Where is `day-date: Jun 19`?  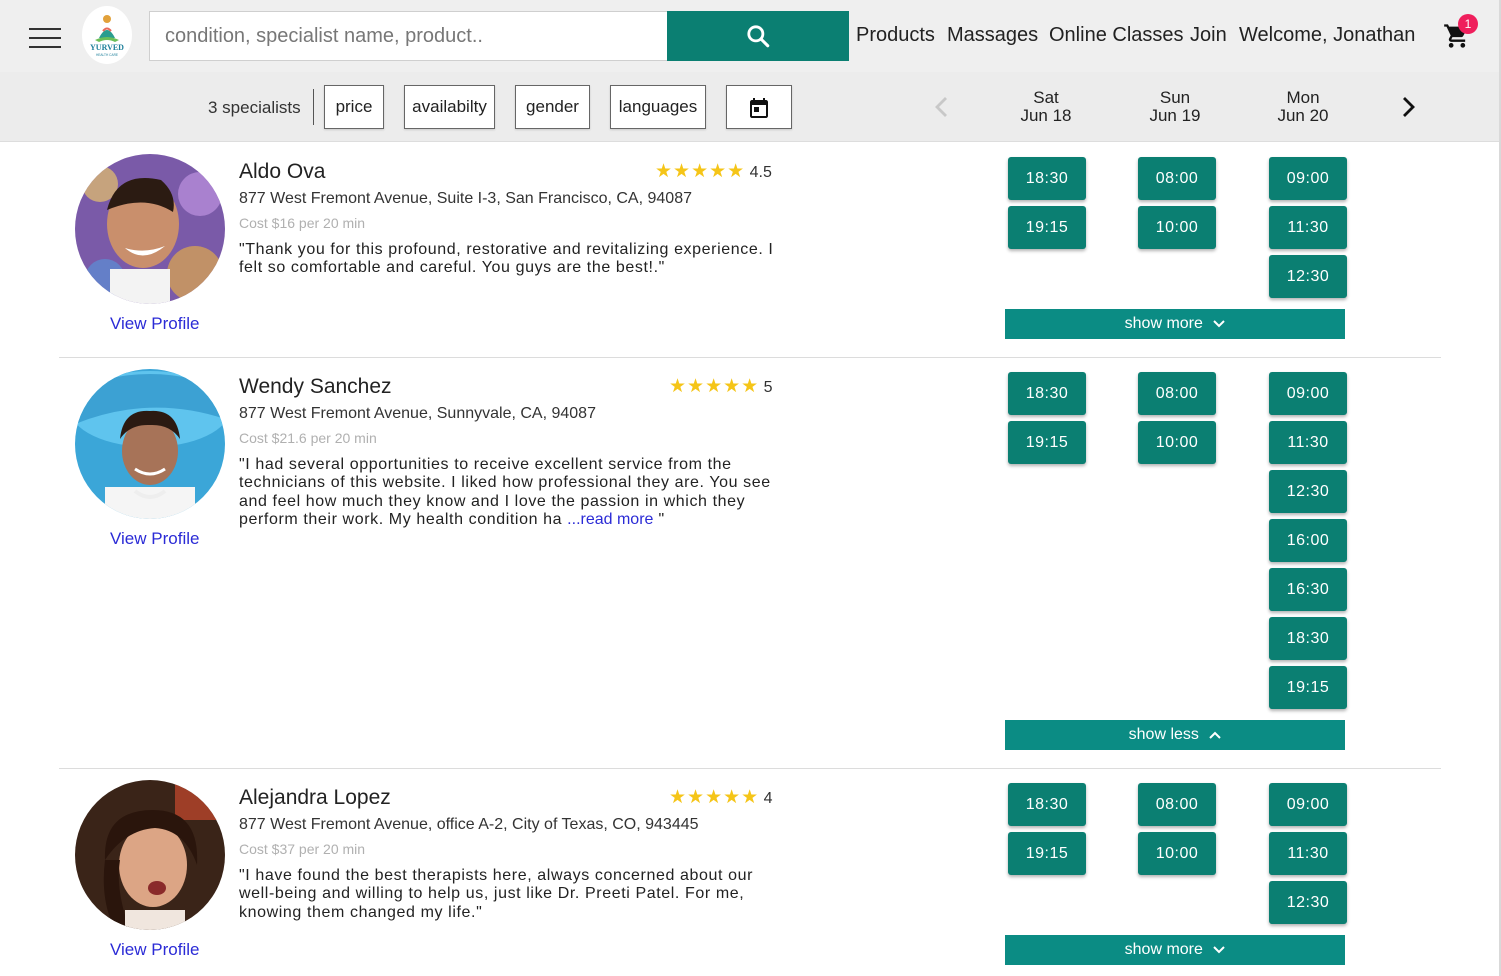
day-date: Jun 19 is located at coordinates (1175, 115).